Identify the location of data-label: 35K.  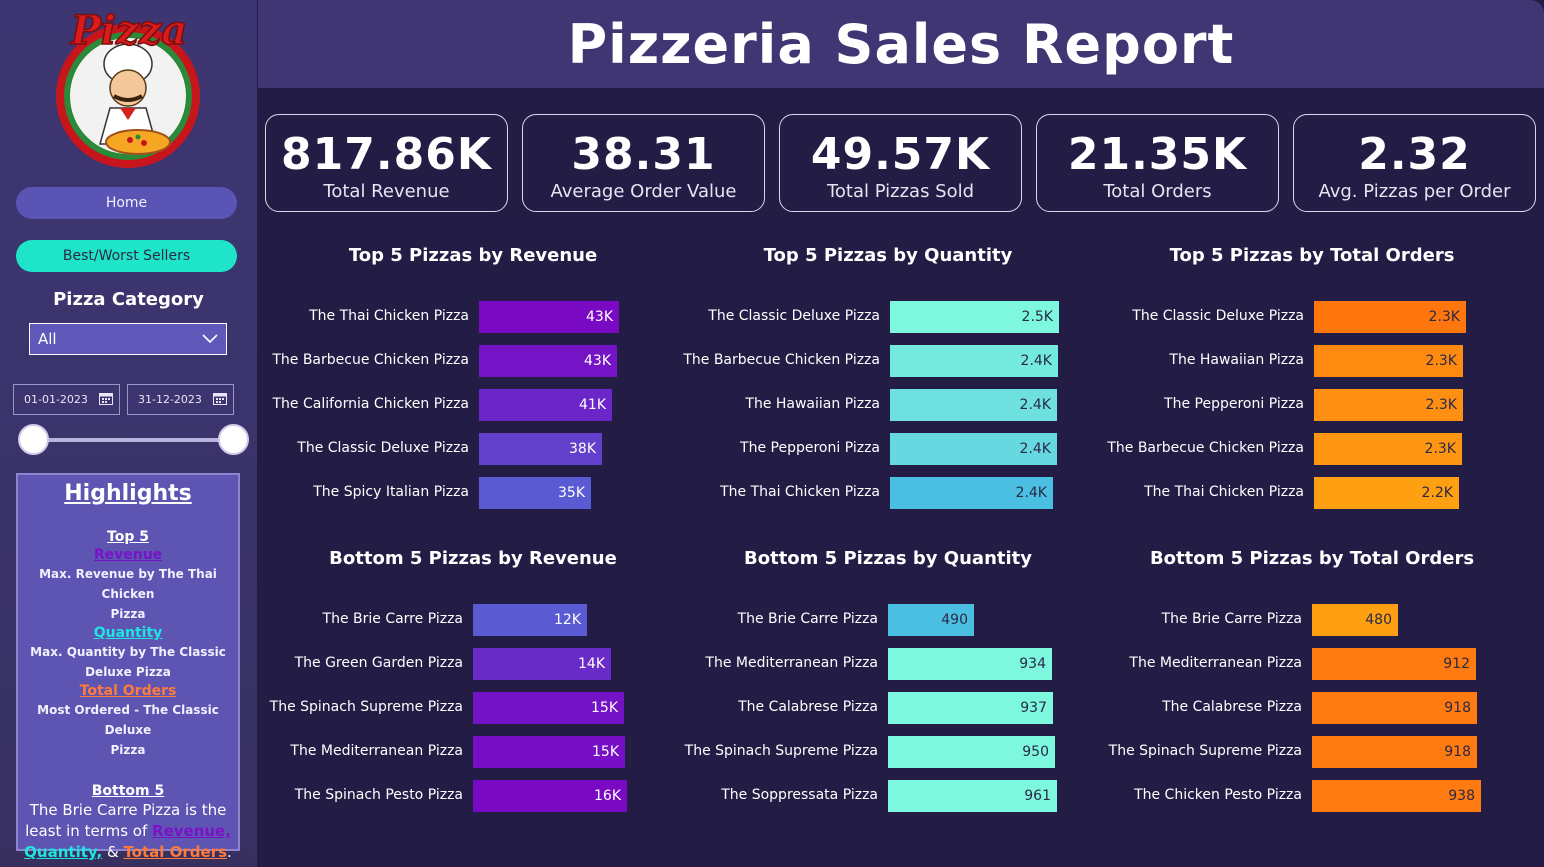
(571, 493).